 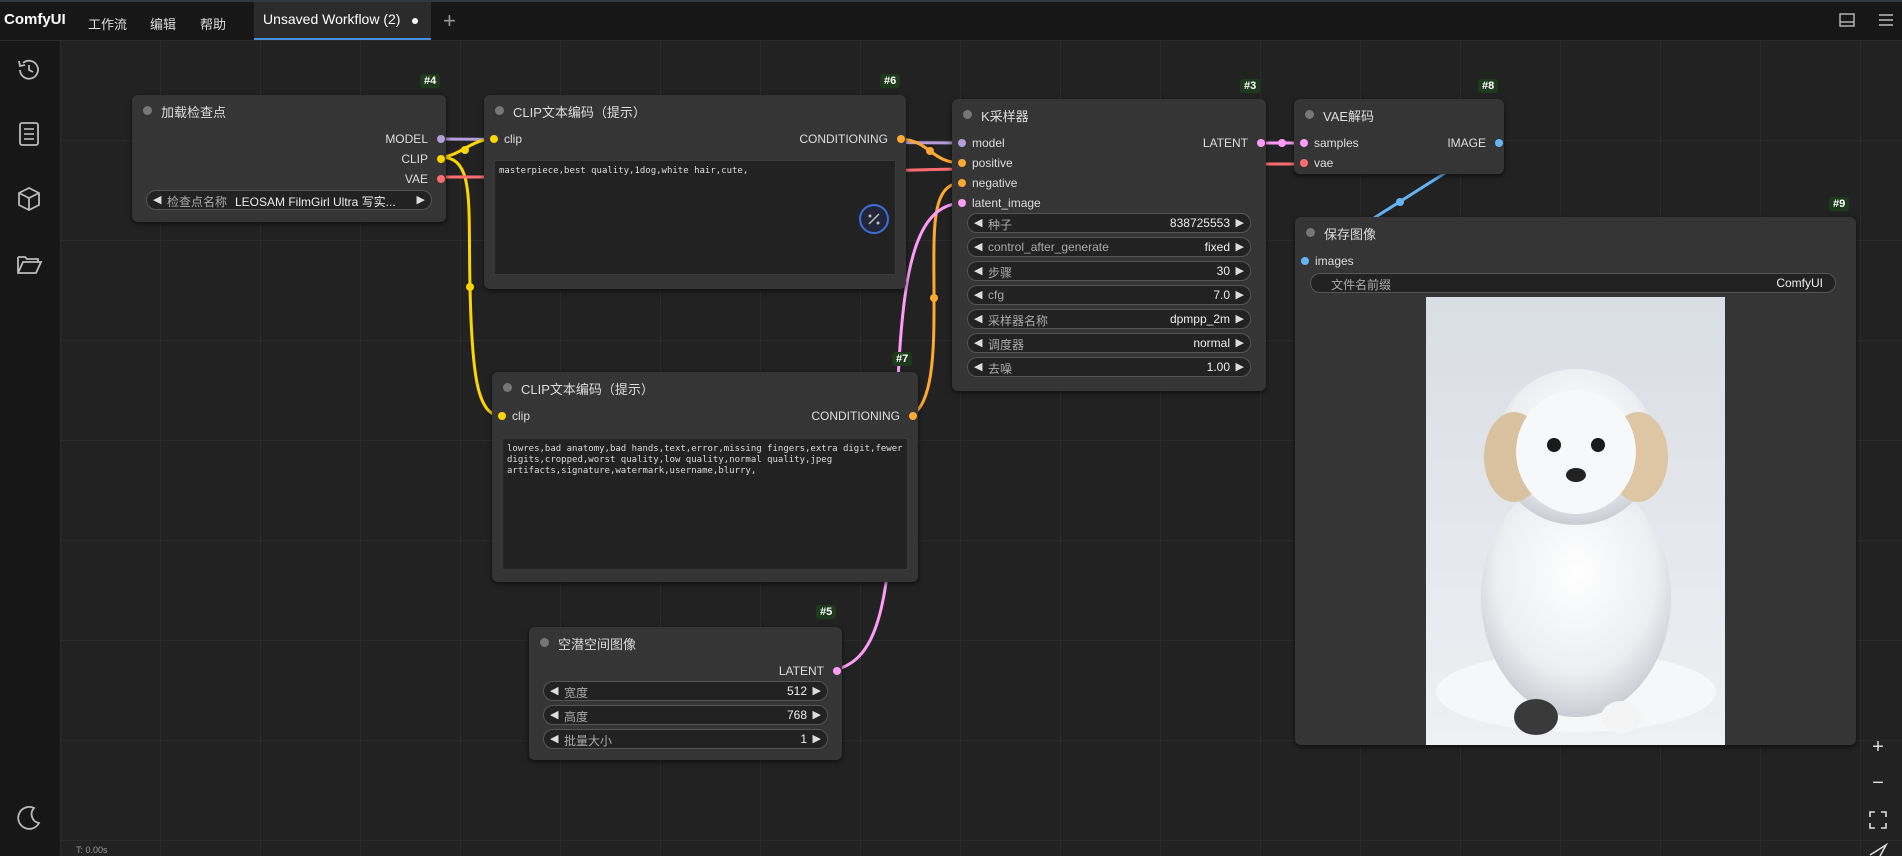 I want to click on fit-view-icon, so click(x=1878, y=820).